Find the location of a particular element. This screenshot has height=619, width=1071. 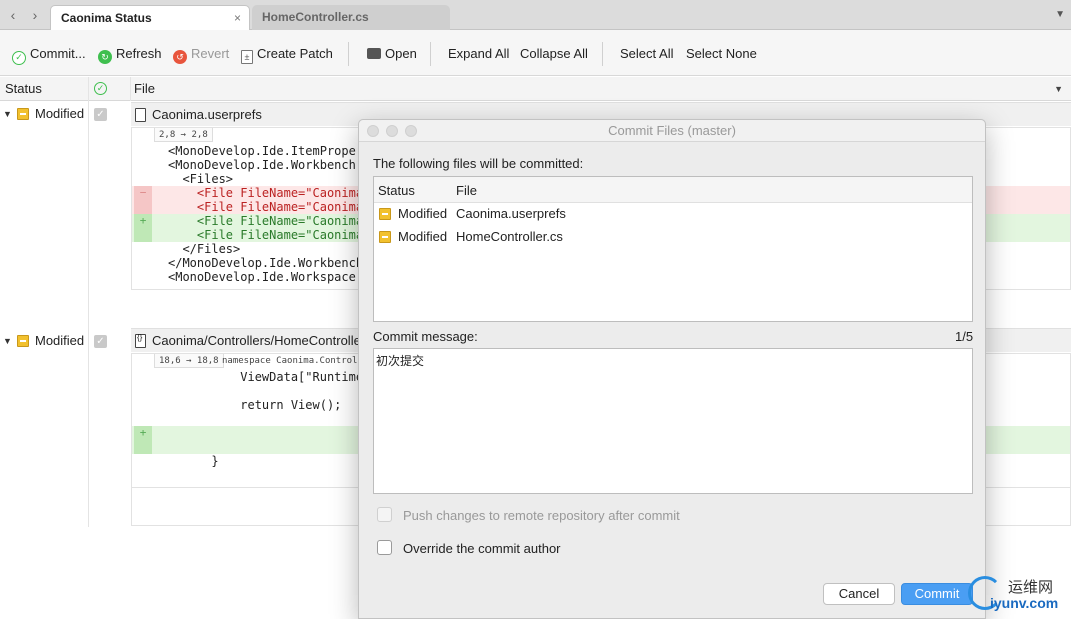

watermark-cn: 运维网 is located at coordinates (1031, 587).